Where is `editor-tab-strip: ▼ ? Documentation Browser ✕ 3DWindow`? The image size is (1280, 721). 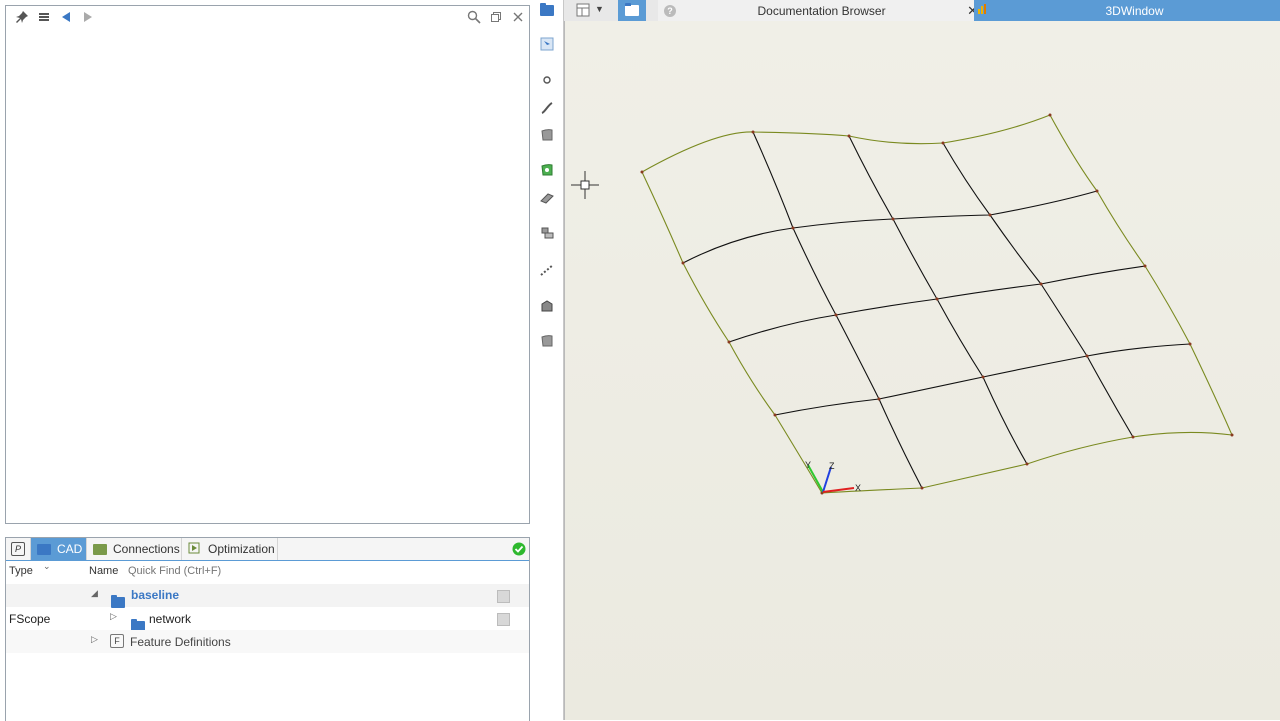
editor-tab-strip: ▼ ? Documentation Browser ✕ 3DWindow is located at coordinates (922, 11).